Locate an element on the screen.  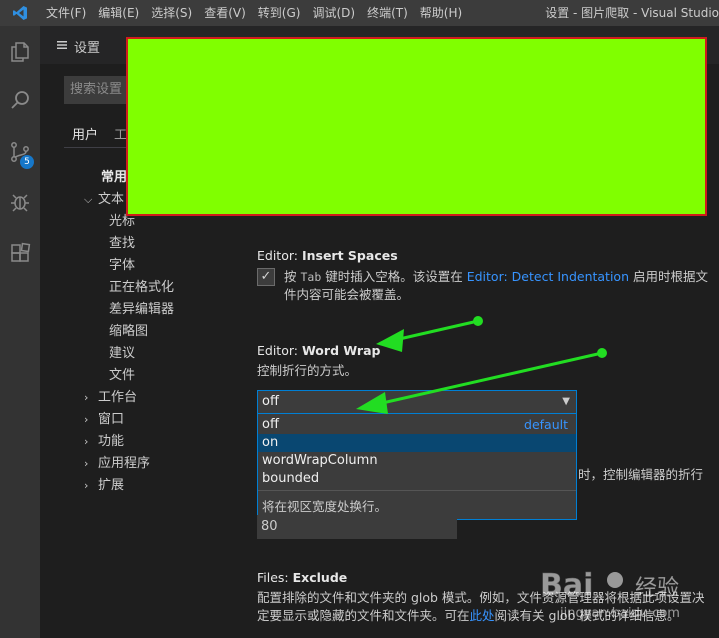
svg-text: 经验 is located at coordinates (657, 588).